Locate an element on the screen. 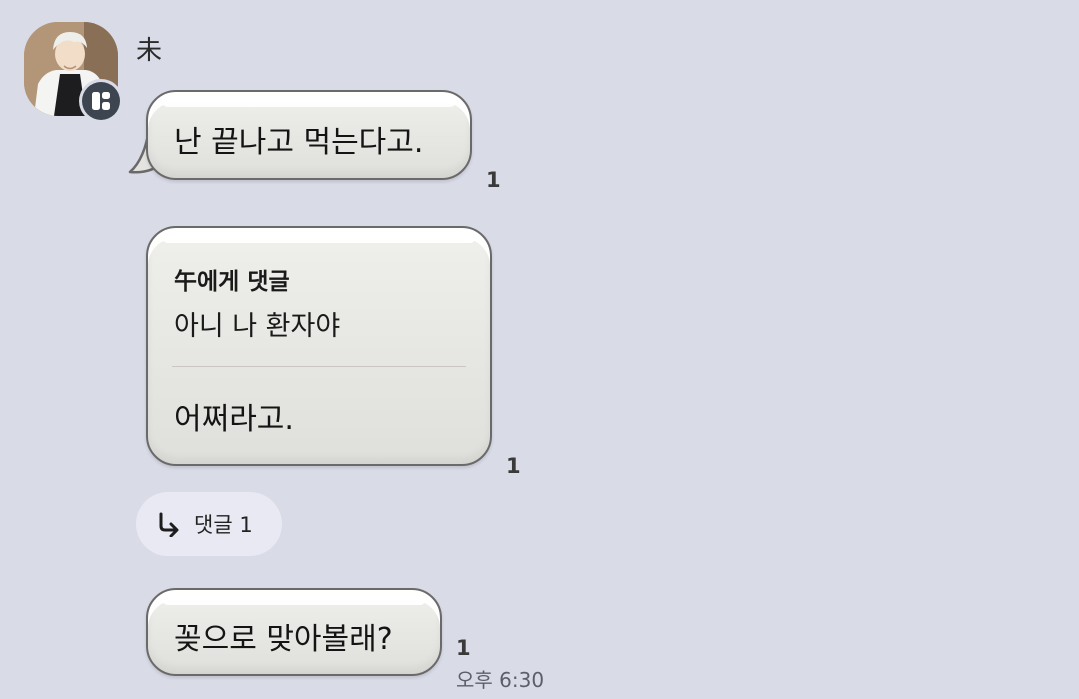 This screenshot has width=1079, height=699. thread-reply-button: 댓글 1 is located at coordinates (209, 524).